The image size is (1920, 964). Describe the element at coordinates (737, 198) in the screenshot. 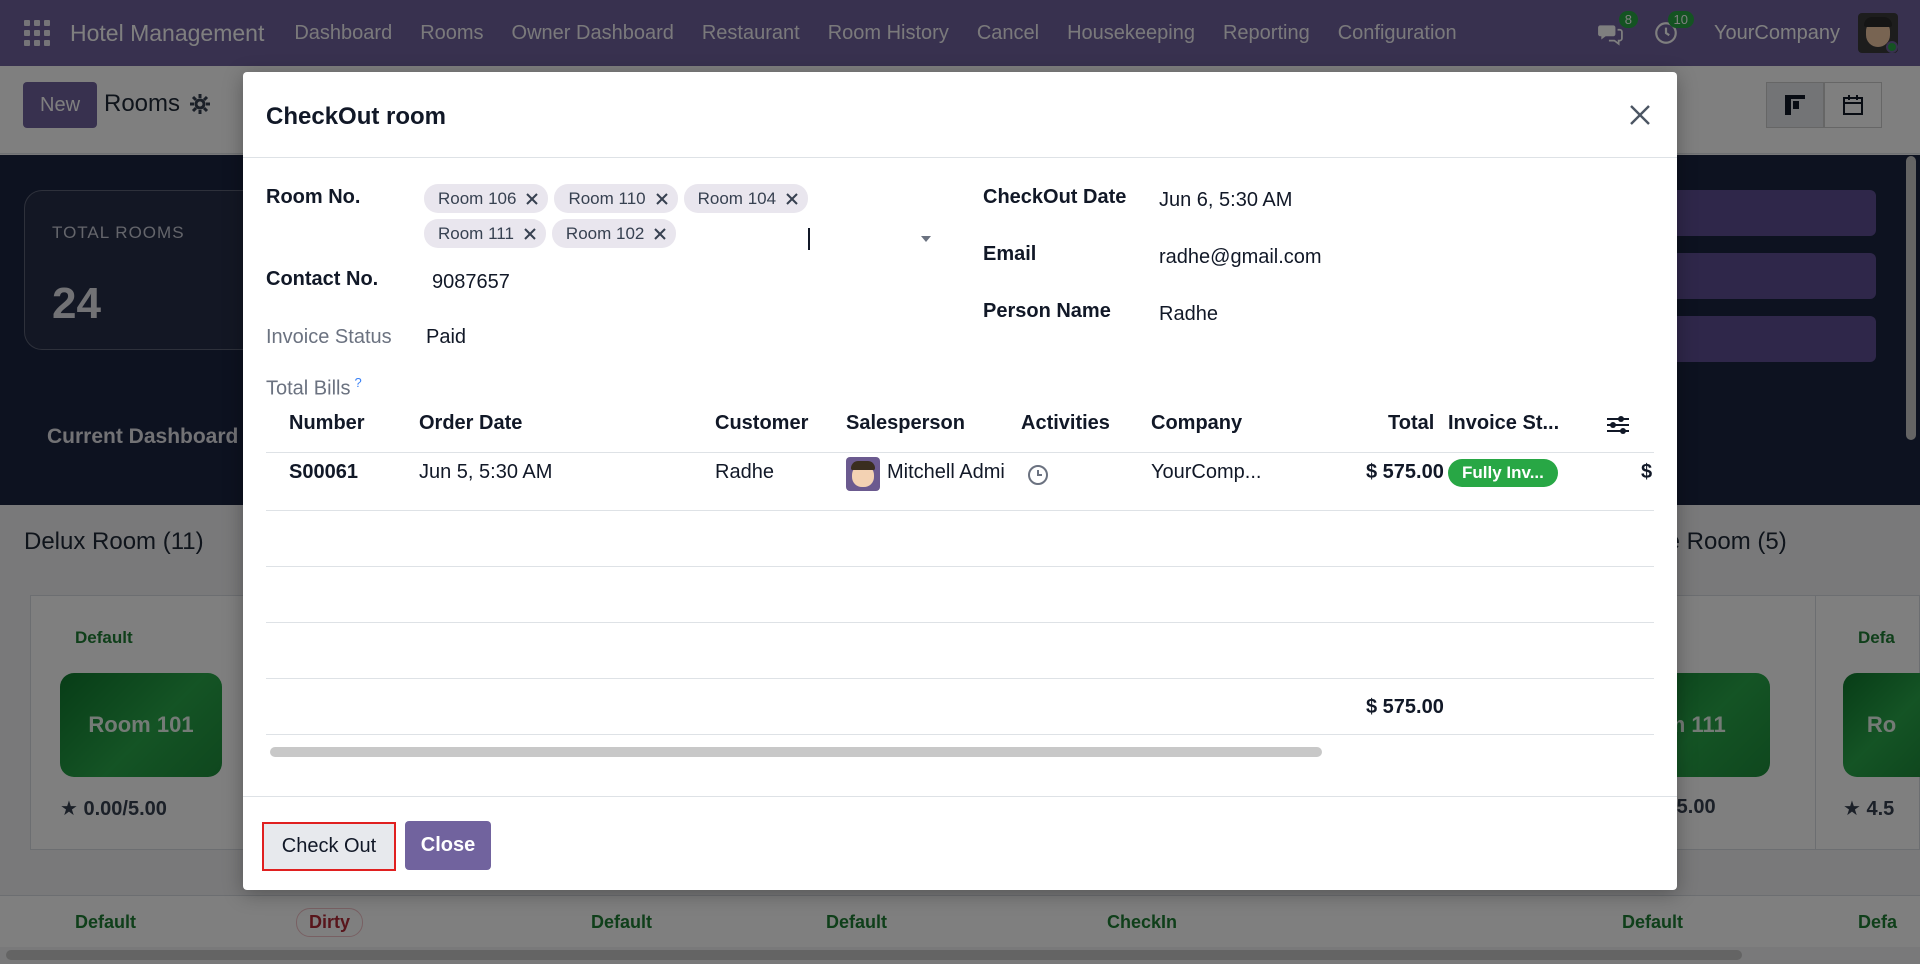

I see `room-tag-label: Room 104` at that location.